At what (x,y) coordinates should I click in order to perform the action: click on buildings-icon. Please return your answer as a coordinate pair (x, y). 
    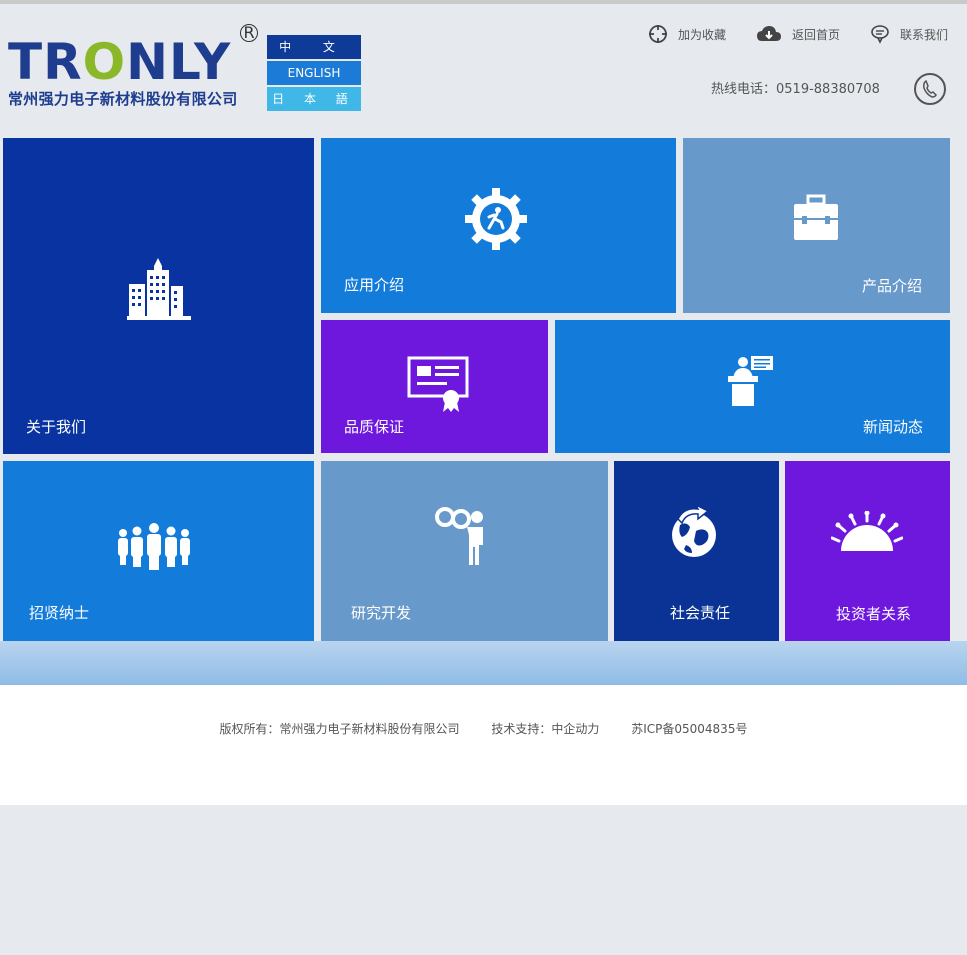
    Looking at the image, I should click on (159, 291).